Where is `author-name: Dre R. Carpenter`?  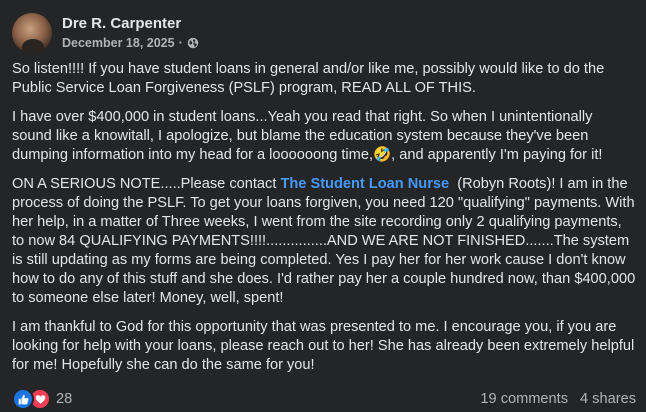 author-name: Dre R. Carpenter is located at coordinates (130, 24).